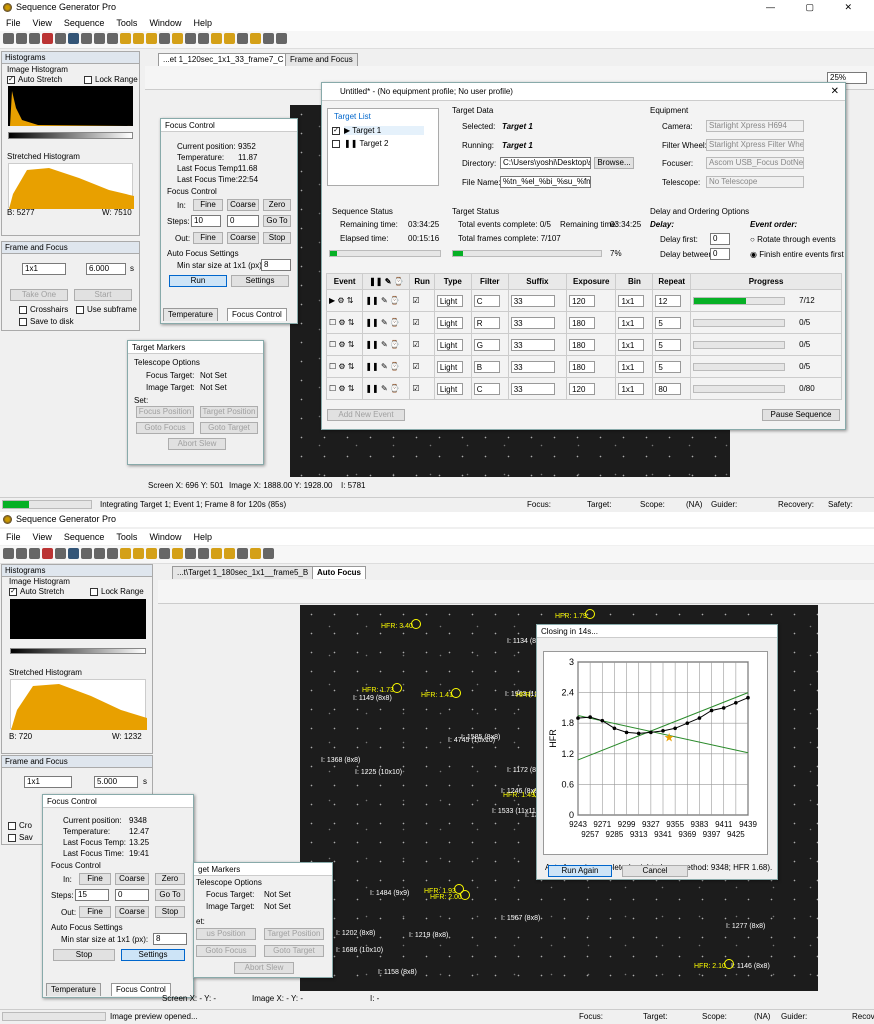 The image size is (874, 1024). Describe the element at coordinates (384, 130) in the screenshot. I see `target1-item: ▶ Target 1` at that location.